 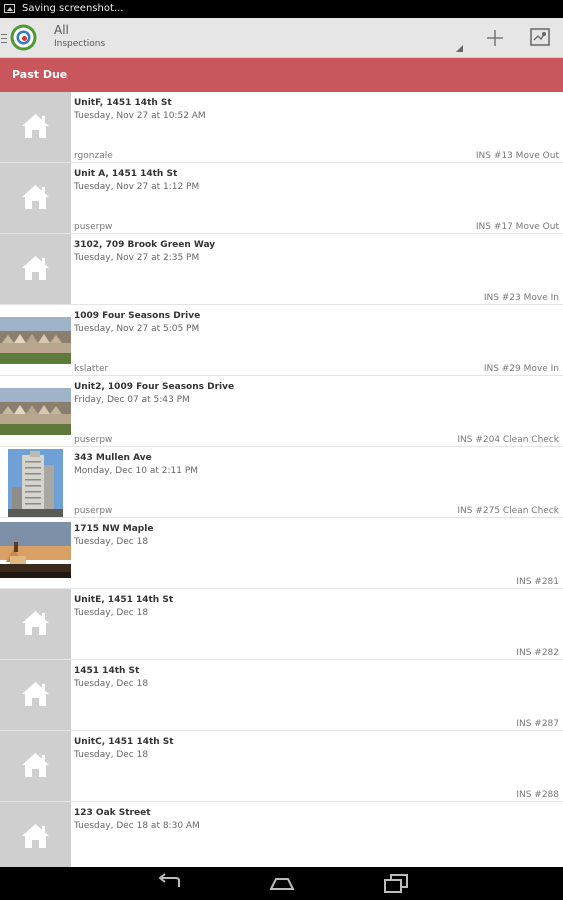 I want to click on back-icon, so click(x=169, y=883).